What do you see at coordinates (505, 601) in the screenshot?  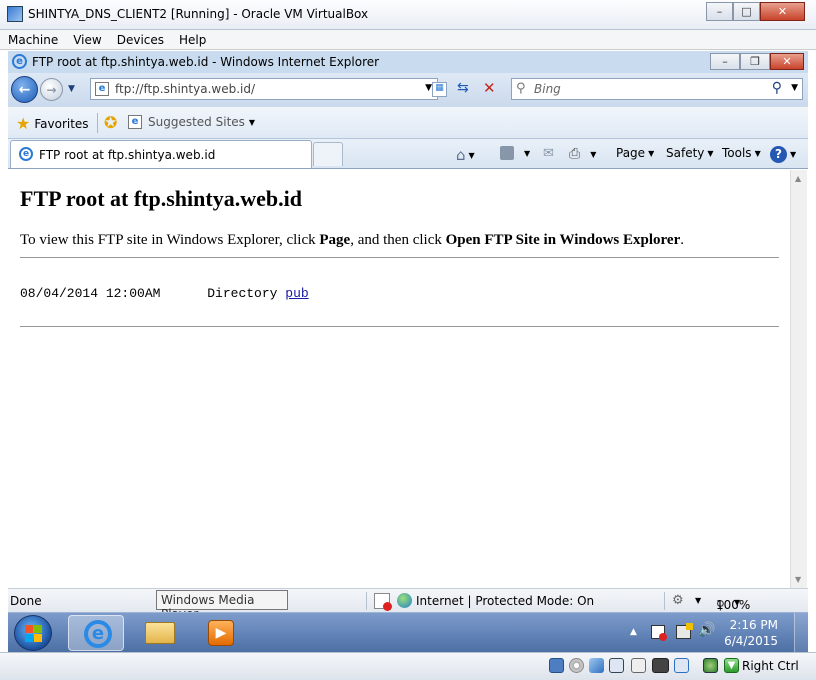 I see `security-zone-text: Internet | Protected Mode: On` at bounding box center [505, 601].